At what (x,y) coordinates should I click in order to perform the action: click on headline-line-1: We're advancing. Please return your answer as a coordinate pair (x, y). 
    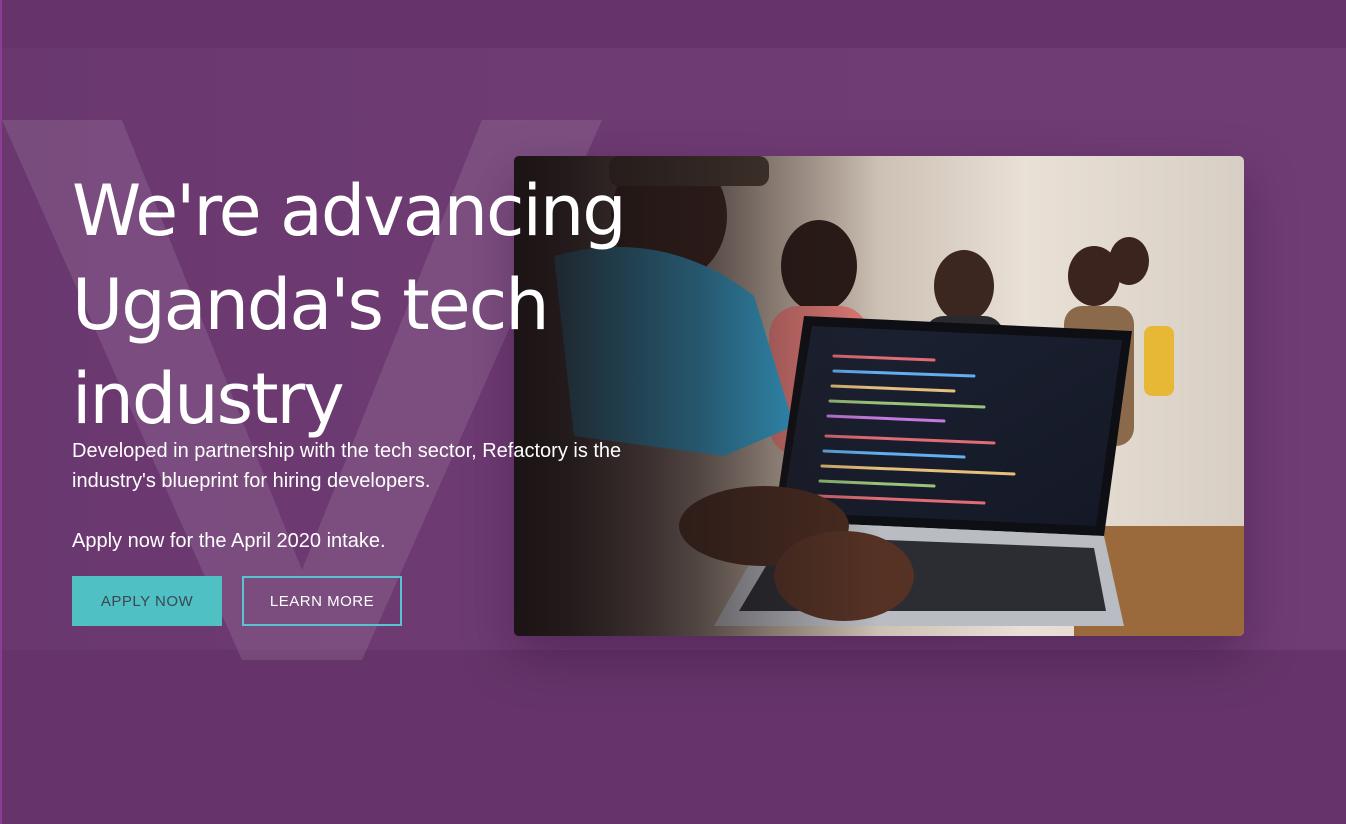
    Looking at the image, I should click on (349, 211).